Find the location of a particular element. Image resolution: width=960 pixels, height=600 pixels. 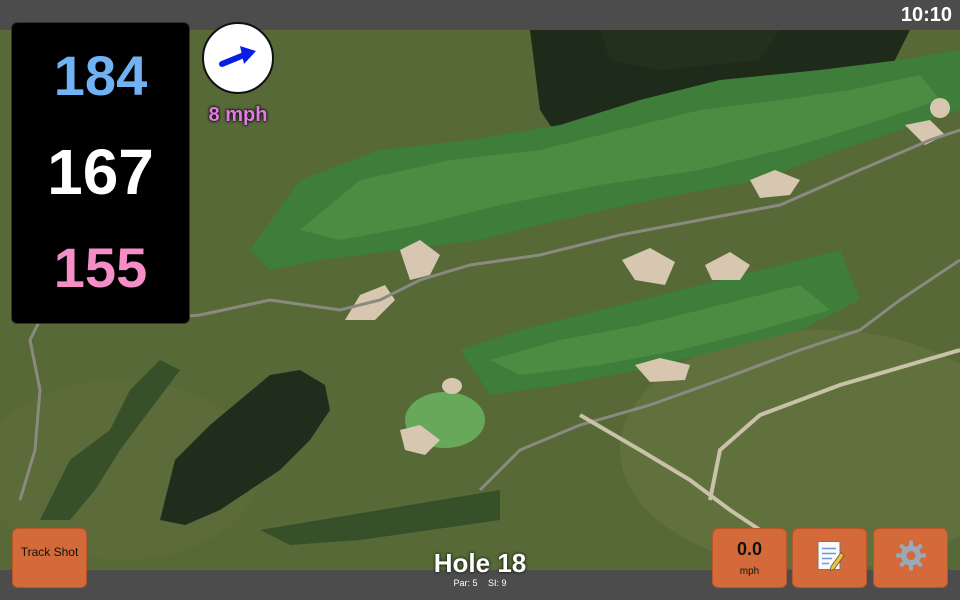

par-label: Par: 5 is located at coordinates (465, 583).